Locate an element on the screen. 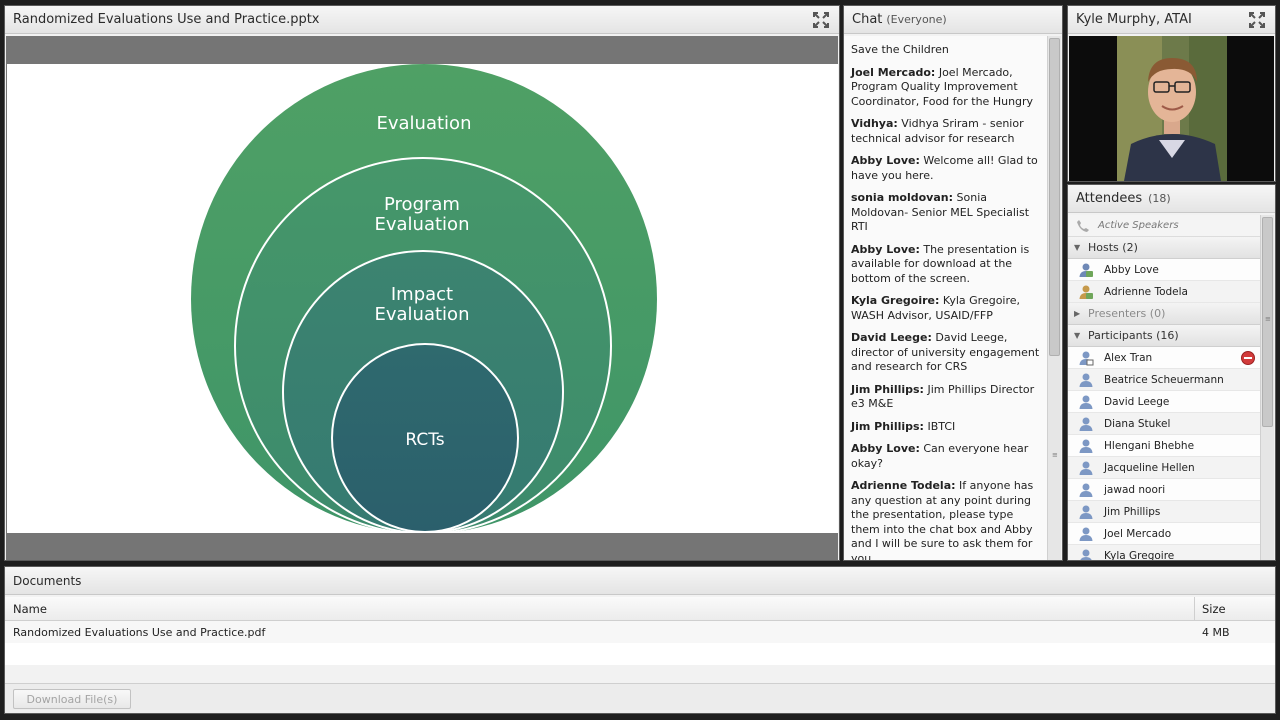  documents-table-header: Name Size is located at coordinates (640, 609).